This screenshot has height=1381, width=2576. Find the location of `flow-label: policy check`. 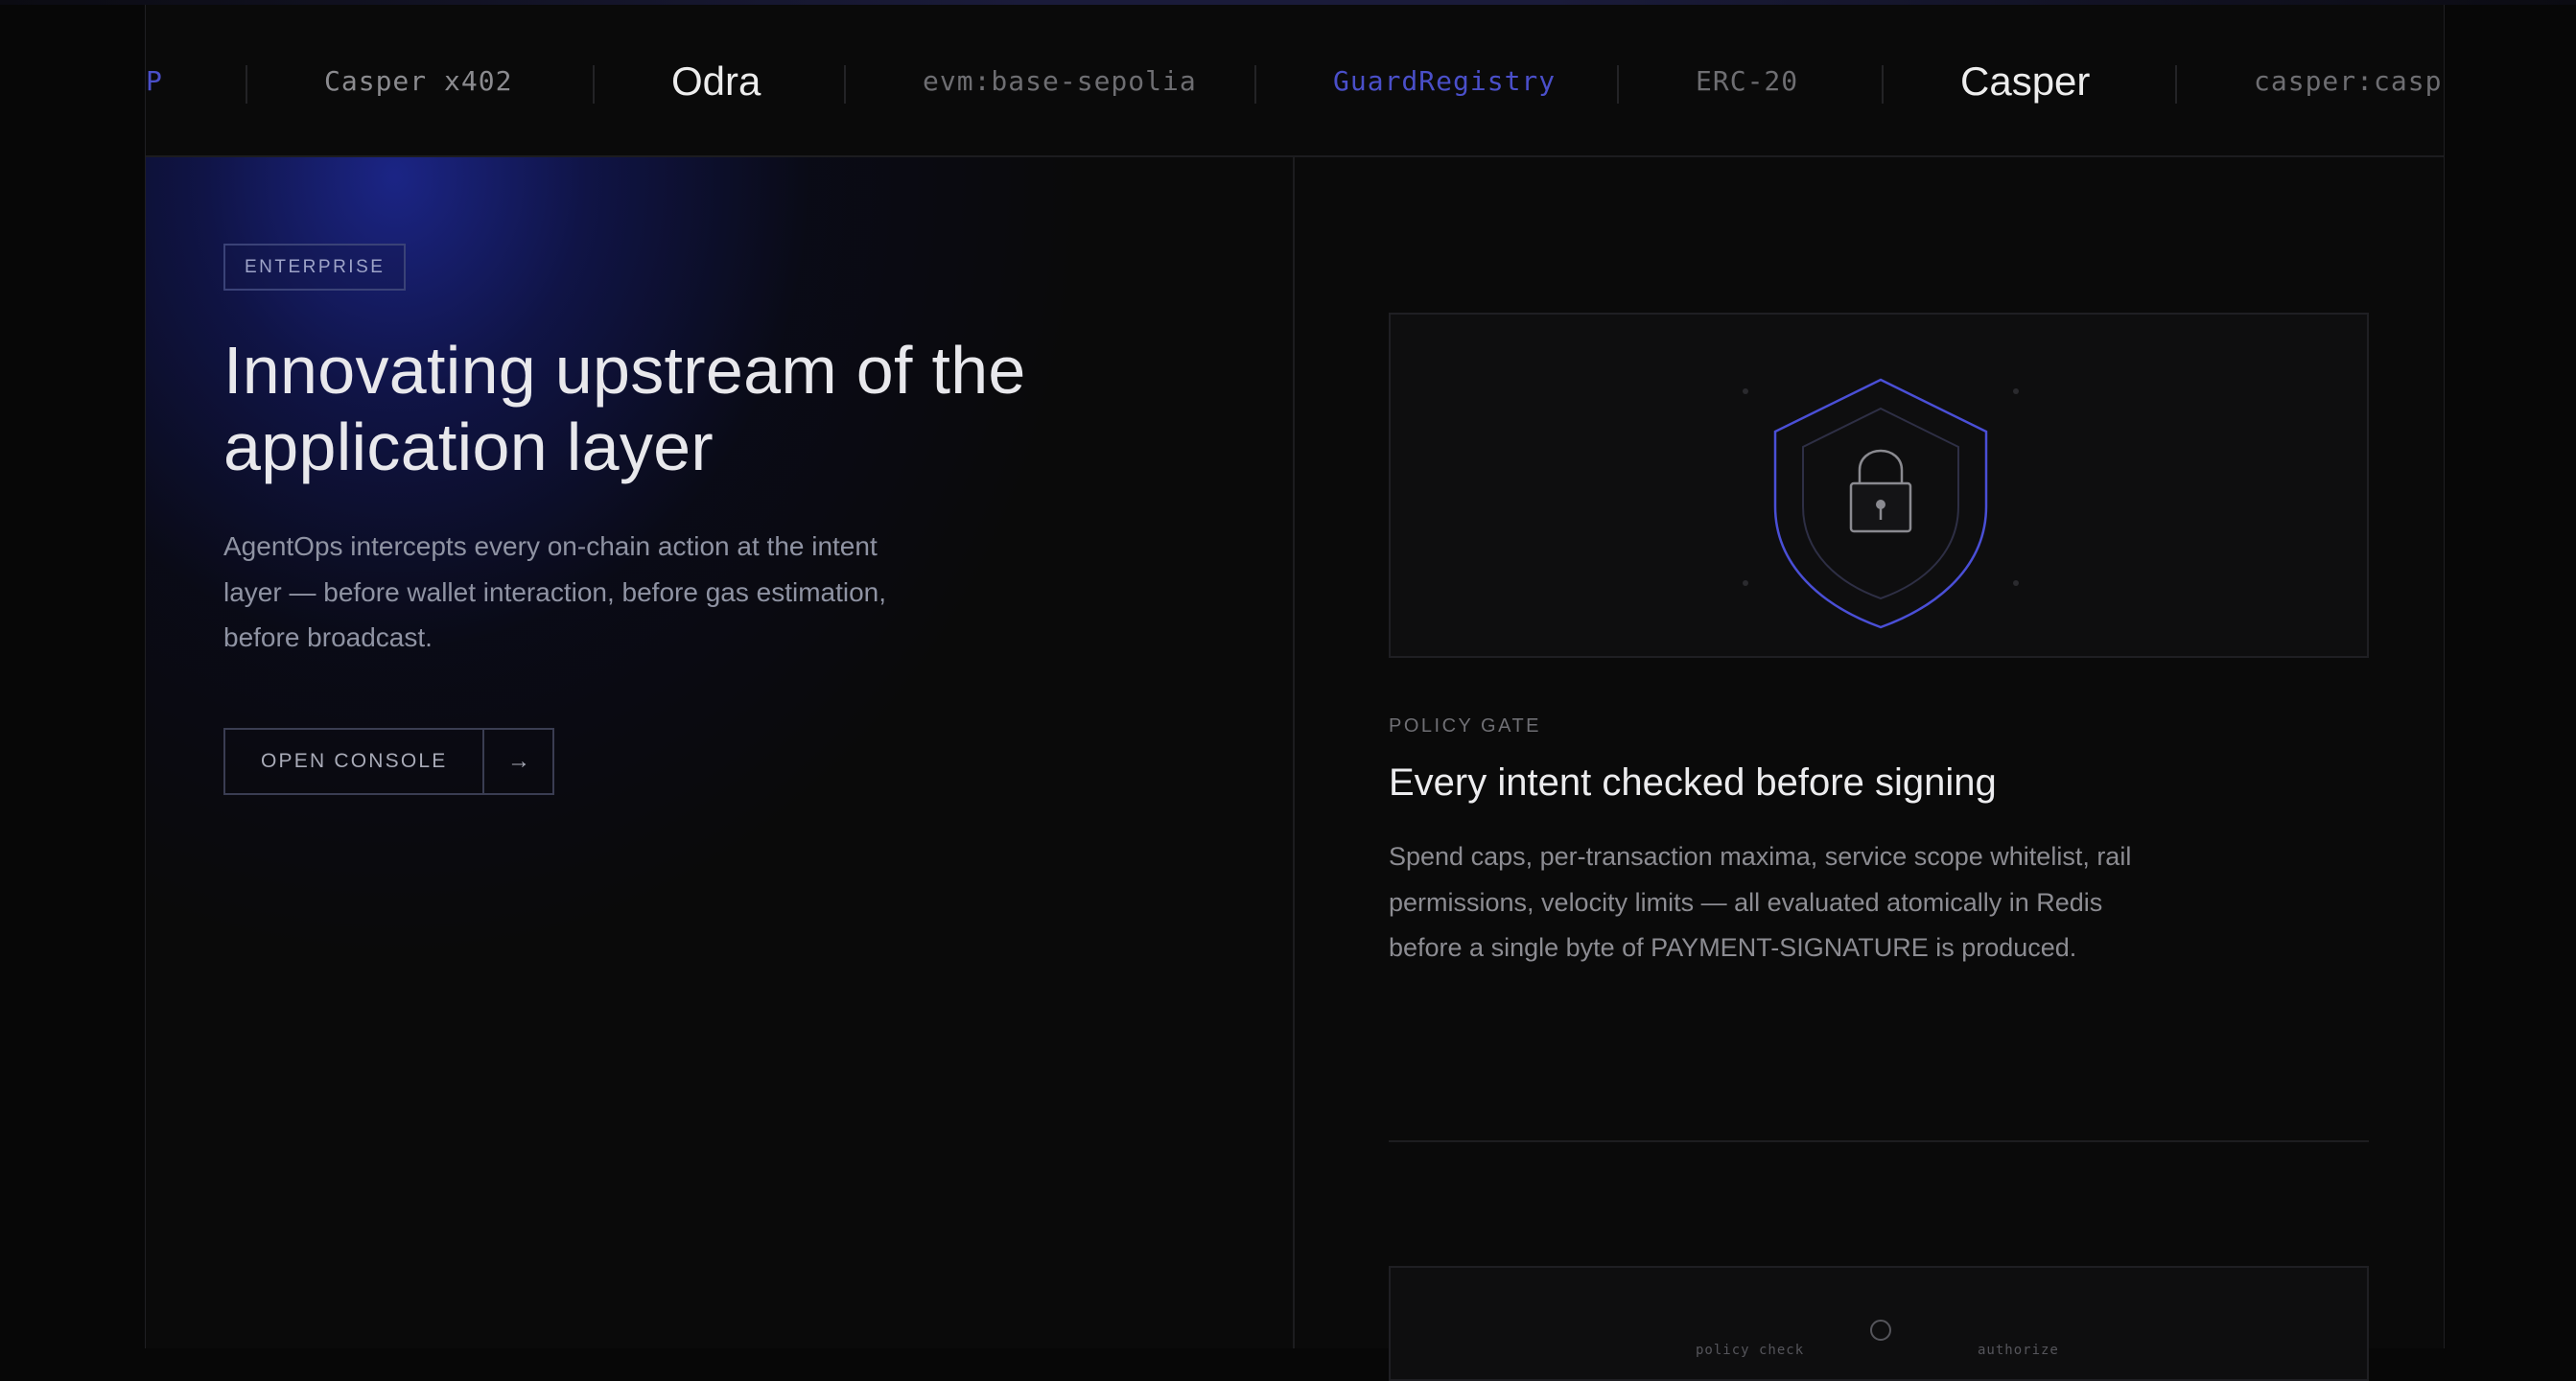

flow-label: policy check is located at coordinates (1750, 1350).